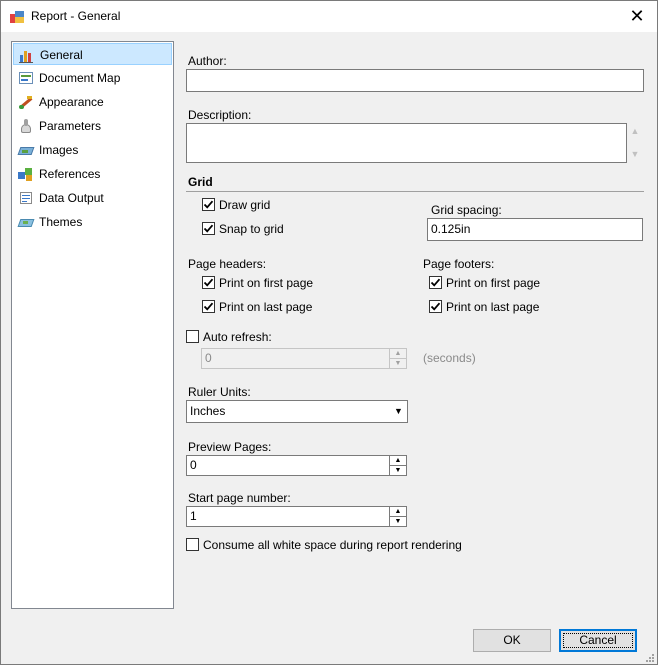 The height and width of the screenshot is (666, 658). I want to click on nav-item-references: References, so click(92, 174).